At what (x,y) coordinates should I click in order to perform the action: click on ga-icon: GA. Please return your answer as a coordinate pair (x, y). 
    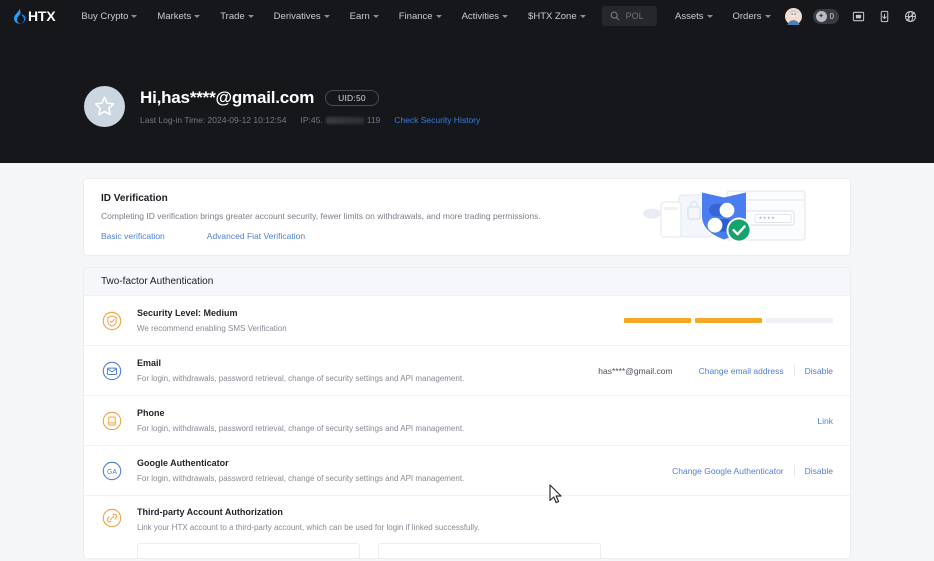
    Looking at the image, I should click on (112, 471).